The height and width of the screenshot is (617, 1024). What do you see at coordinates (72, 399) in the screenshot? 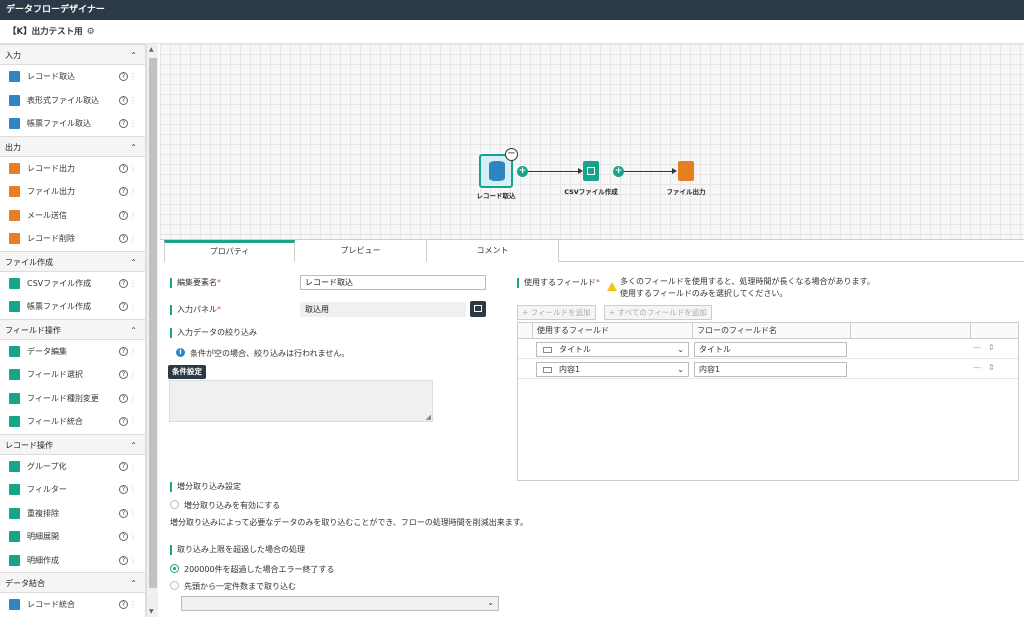
I see `sidebar-item: フィールド種別変更? ⋮` at bounding box center [72, 399].